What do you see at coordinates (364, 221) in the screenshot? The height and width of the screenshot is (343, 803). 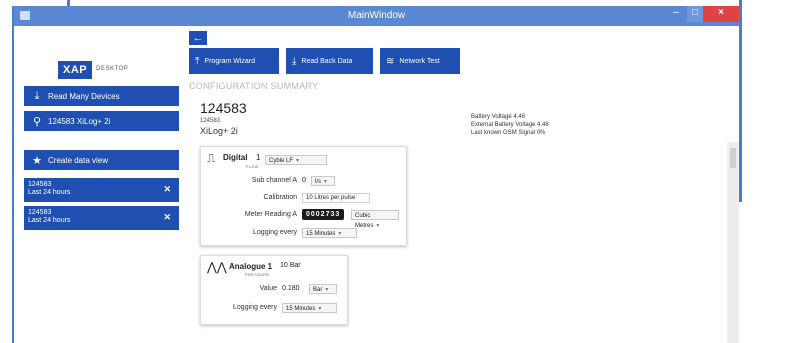 I see `meter-unit-value: Cubic Metres` at bounding box center [364, 221].